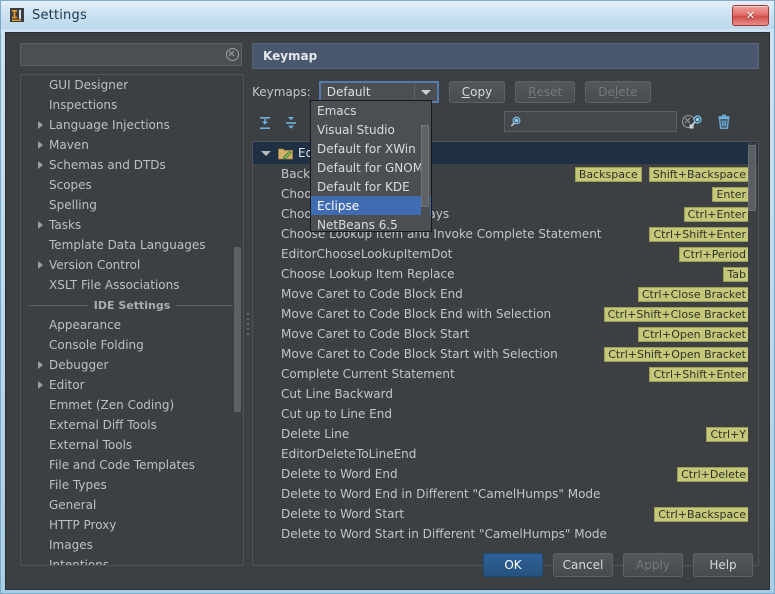  Describe the element at coordinates (132, 485) in the screenshot. I see `sidebar-item-file-types: File Types` at that location.